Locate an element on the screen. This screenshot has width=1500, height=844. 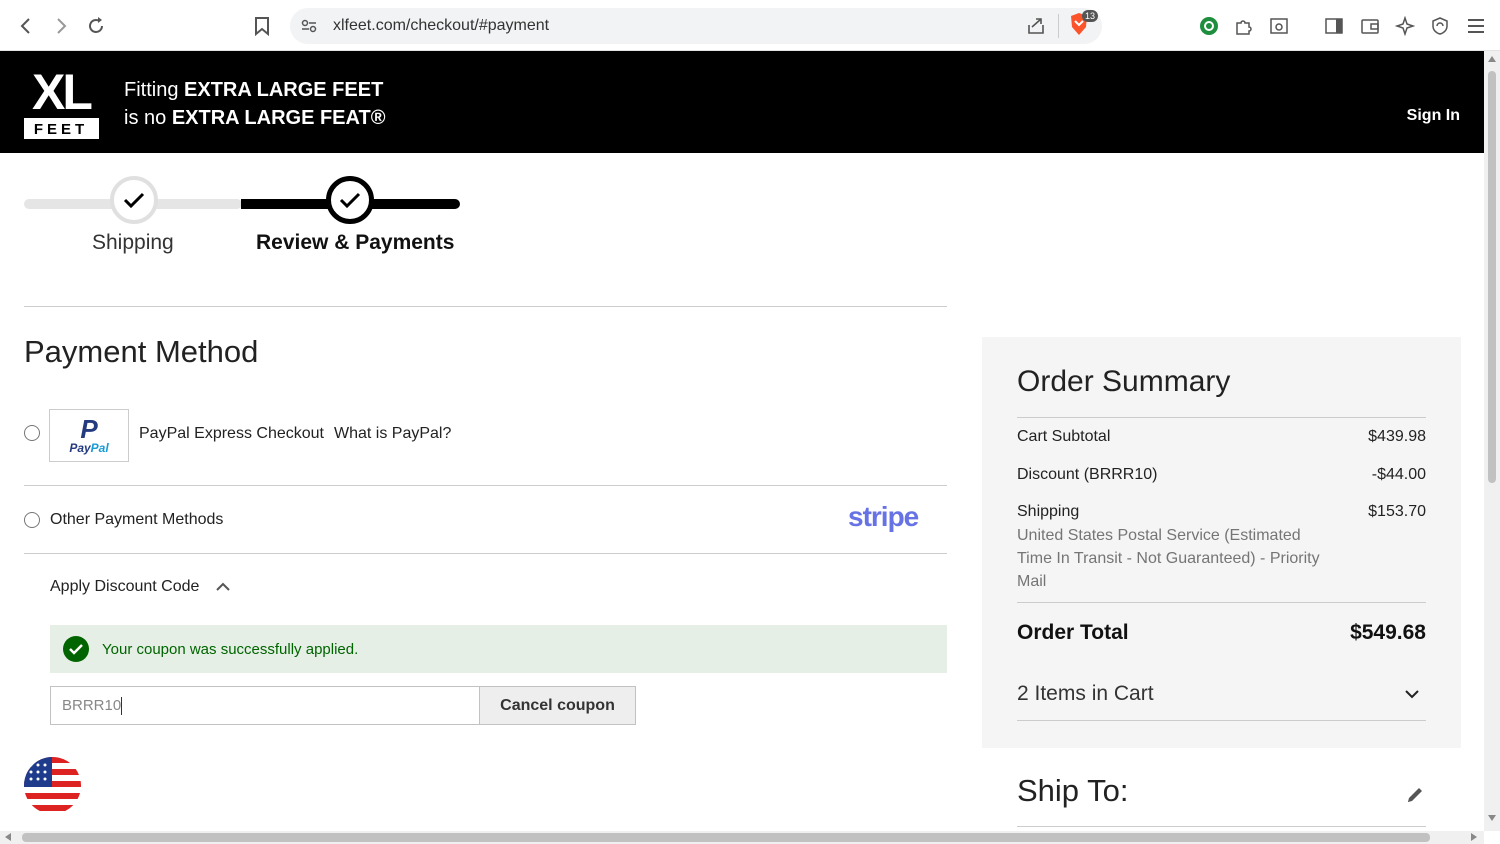
items-in-cart-label: 2 Items in Cart is located at coordinates (1085, 693).